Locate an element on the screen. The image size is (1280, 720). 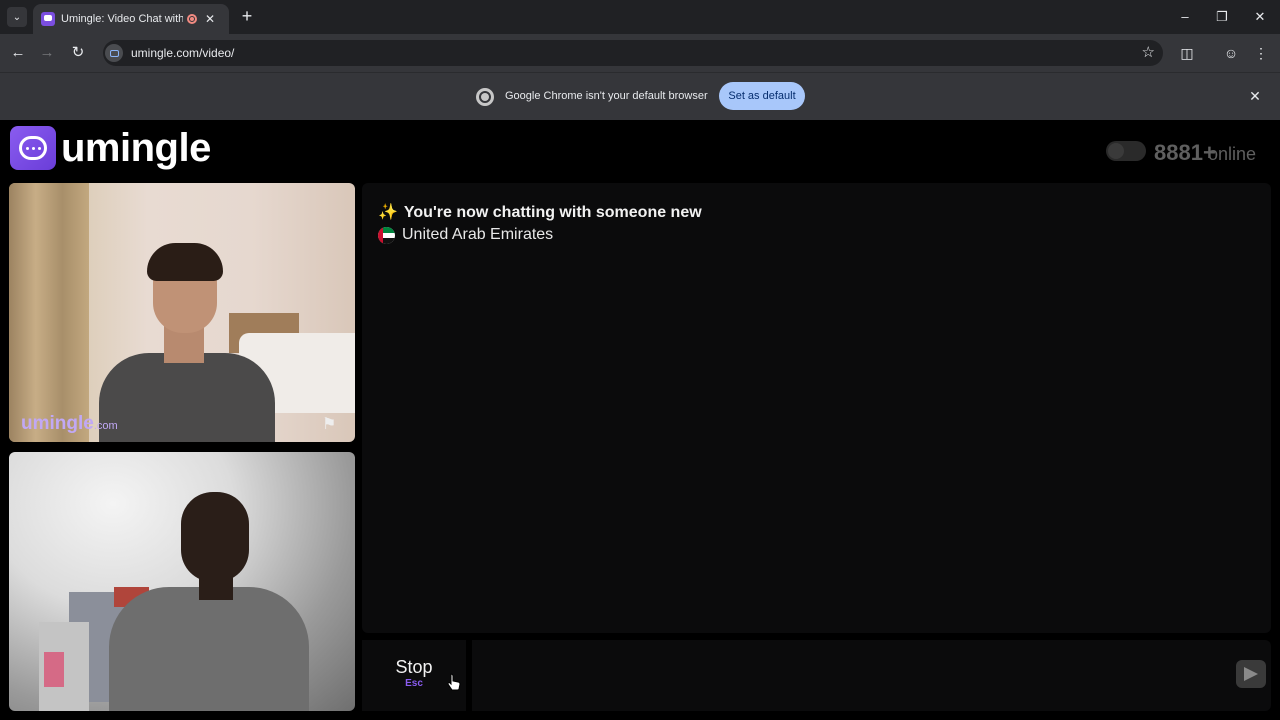
report-flag-icon: ⚑ is located at coordinates (333, 423).